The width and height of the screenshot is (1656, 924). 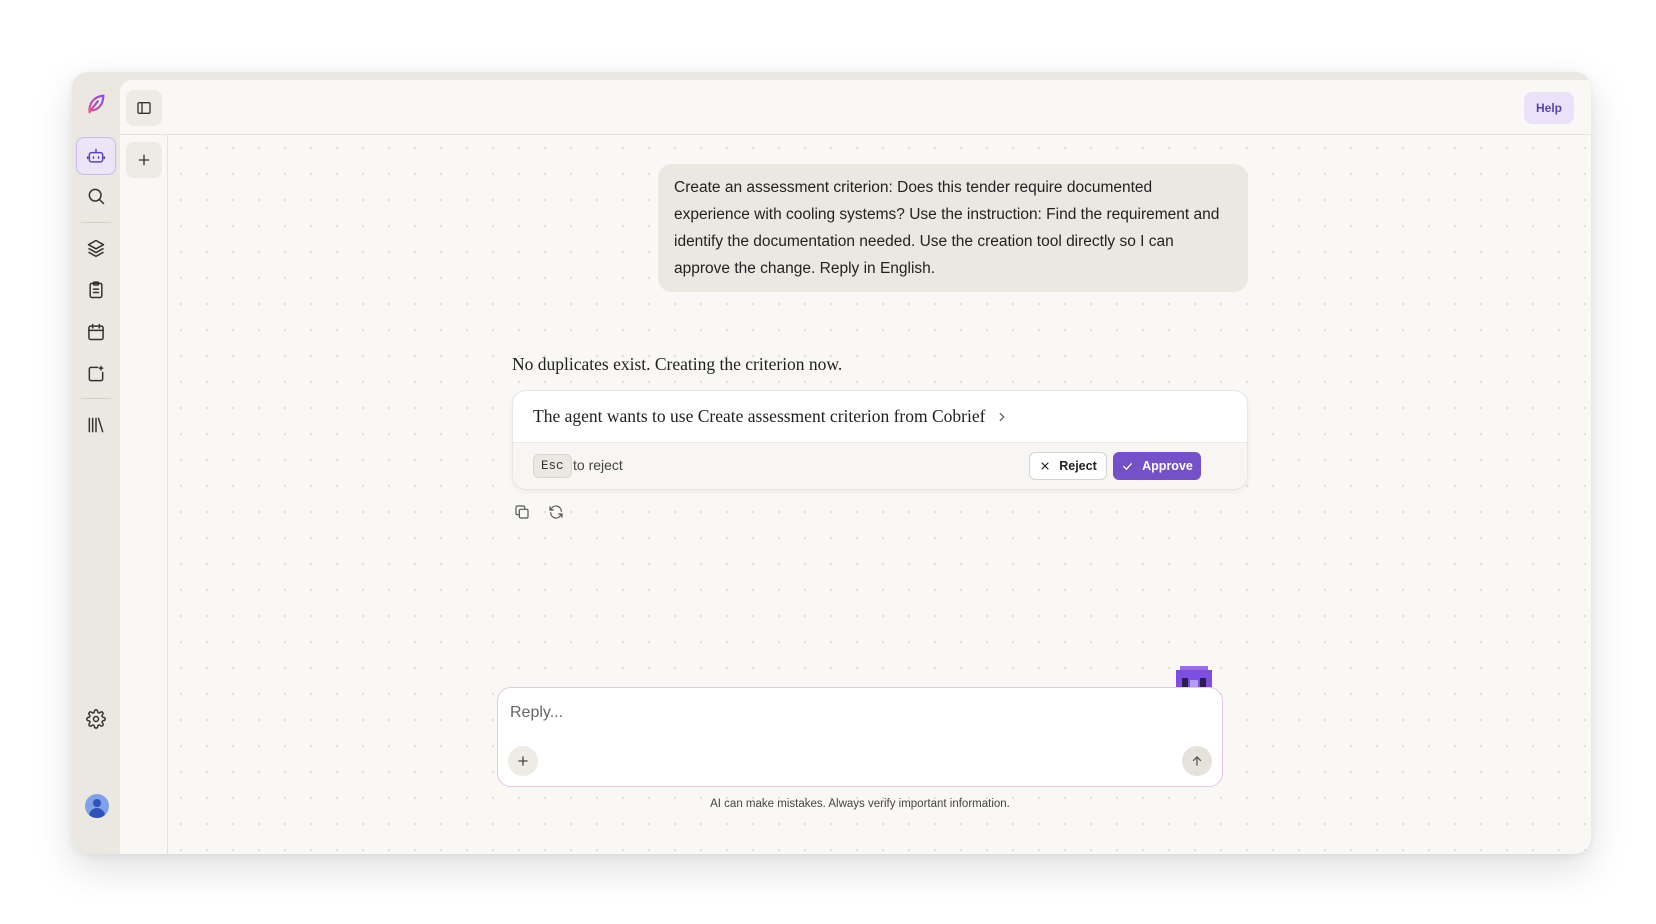 I want to click on check-icon, so click(x=1128, y=466).